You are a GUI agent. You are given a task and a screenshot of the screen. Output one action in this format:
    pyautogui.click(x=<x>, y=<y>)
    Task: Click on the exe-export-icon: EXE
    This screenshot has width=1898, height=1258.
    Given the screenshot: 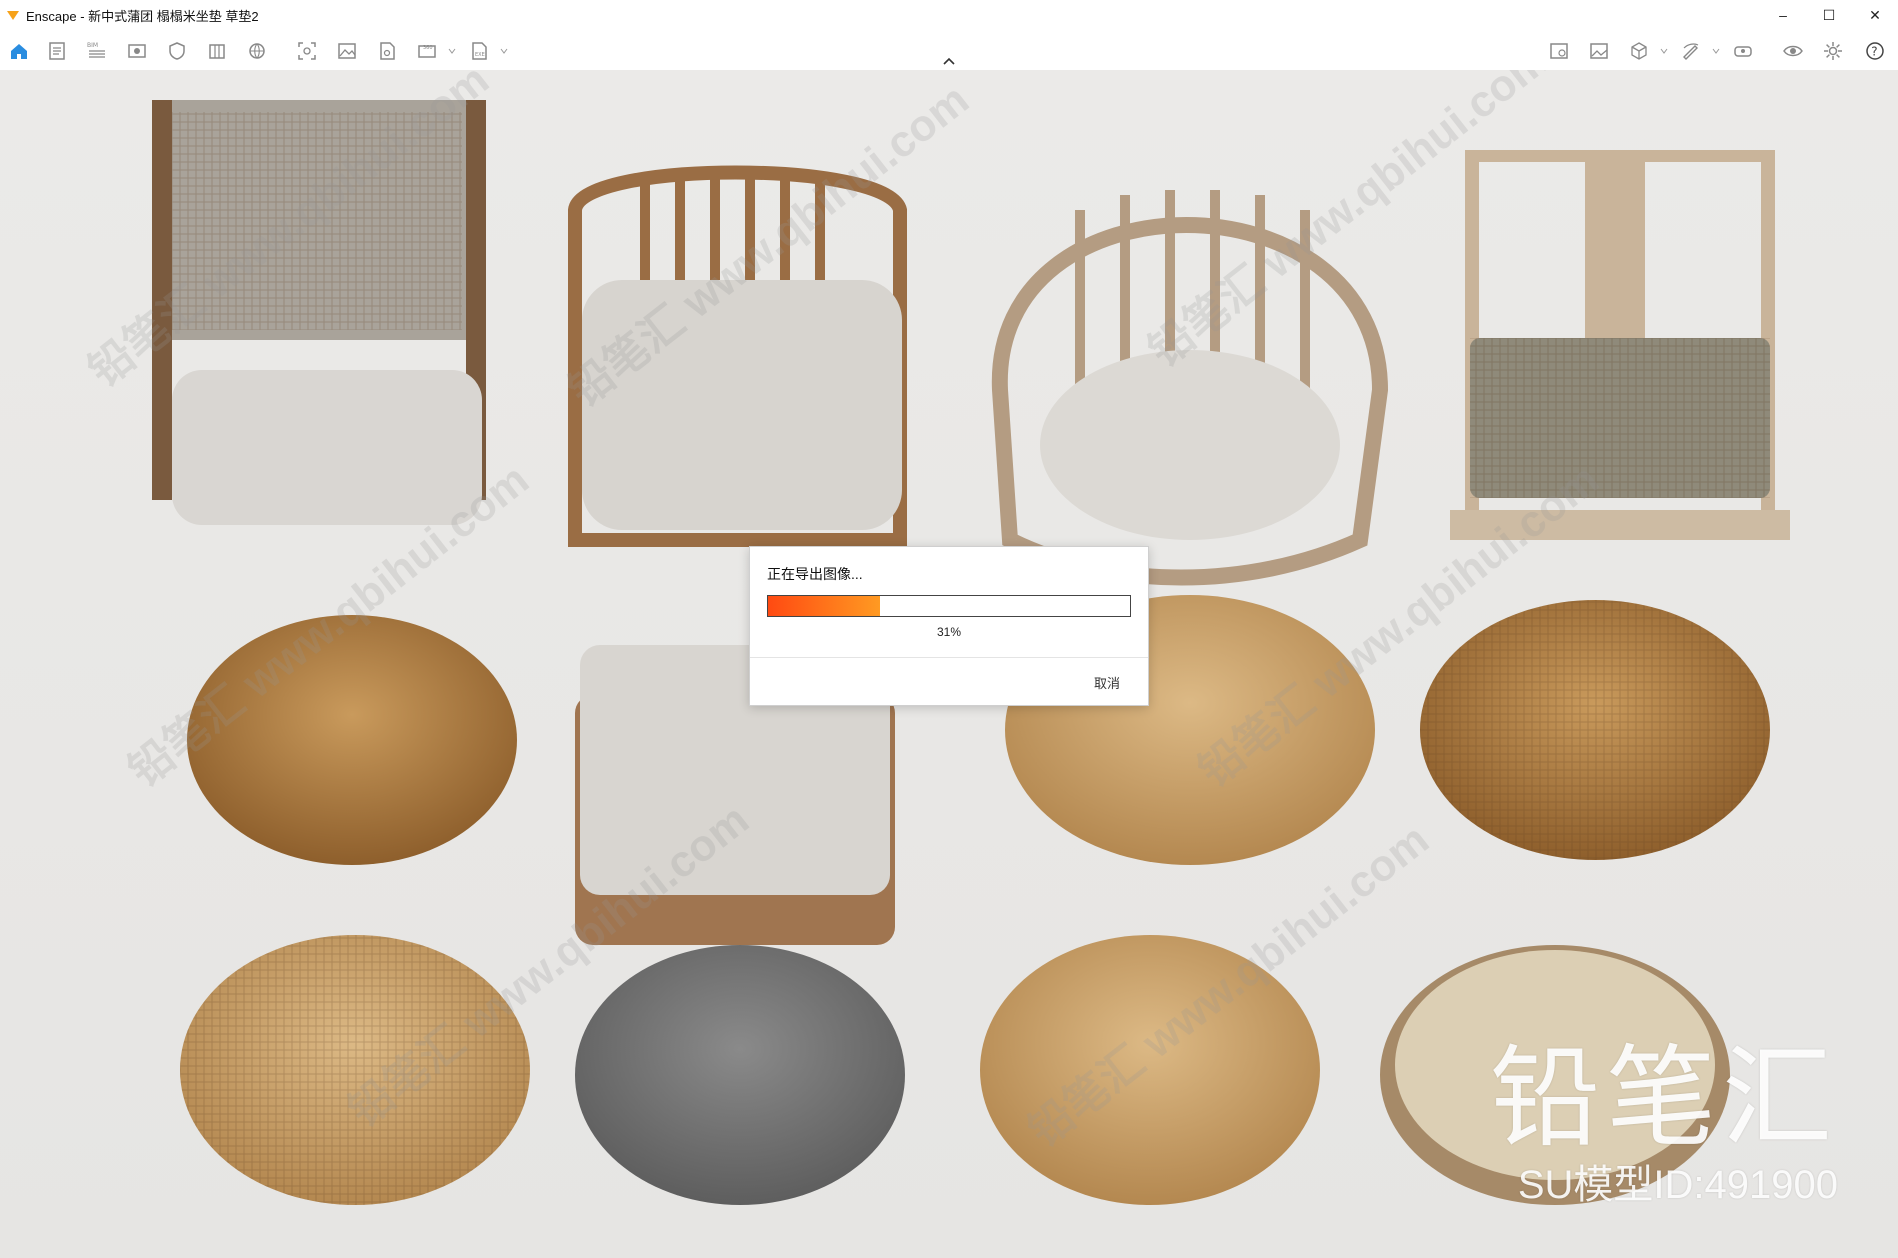 What is the action you would take?
    pyautogui.click(x=479, y=51)
    